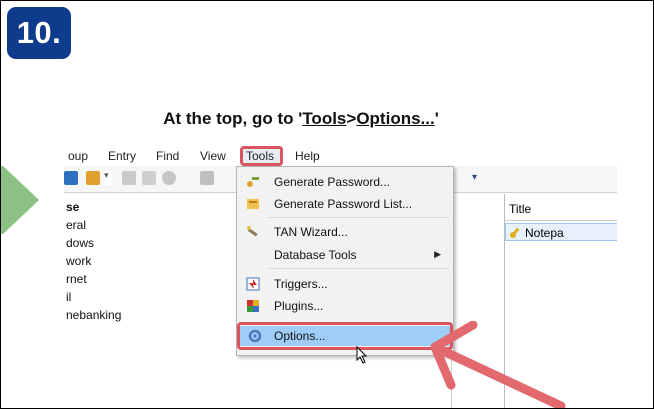 The height and width of the screenshot is (409, 654). What do you see at coordinates (362, 355) in the screenshot?
I see `mouse-cursor-icon` at bounding box center [362, 355].